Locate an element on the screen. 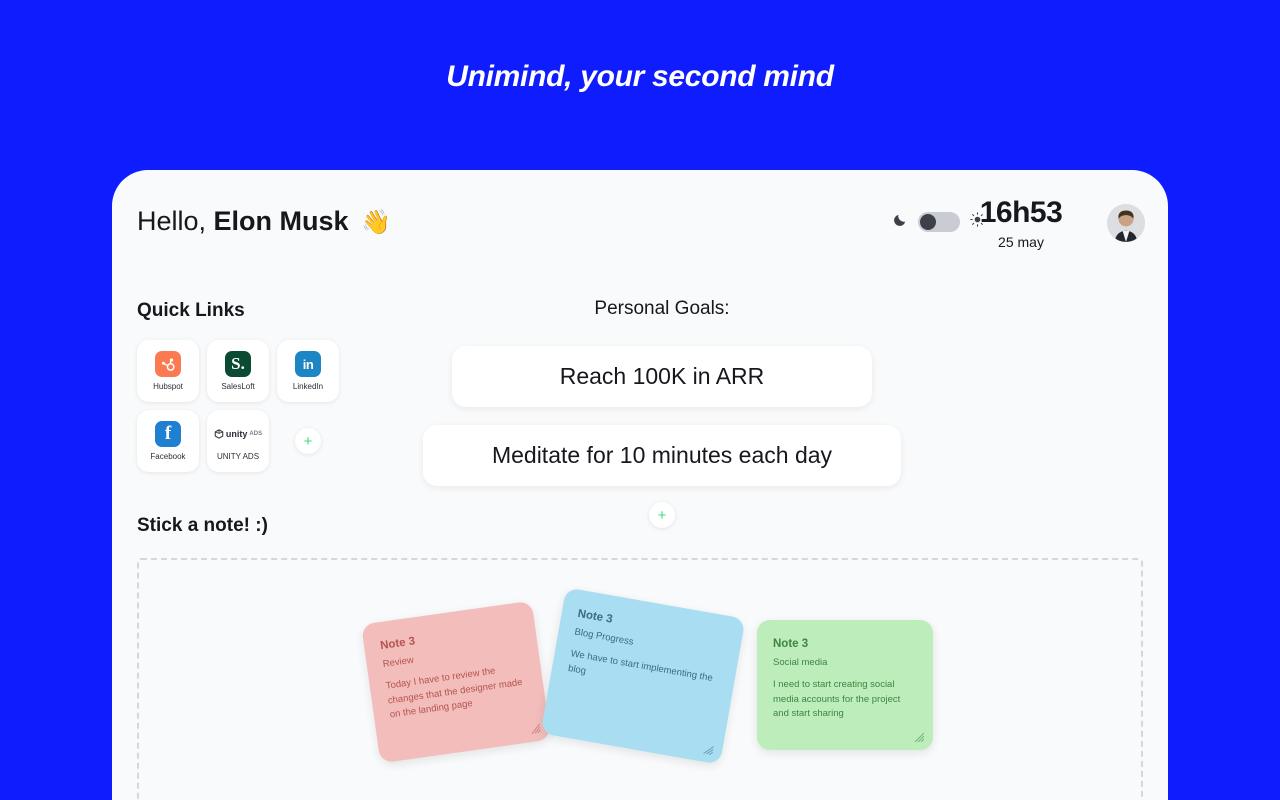 The height and width of the screenshot is (800, 1280). quick-link-unity-ads: unity ADS UNITY ADS is located at coordinates (238, 441).